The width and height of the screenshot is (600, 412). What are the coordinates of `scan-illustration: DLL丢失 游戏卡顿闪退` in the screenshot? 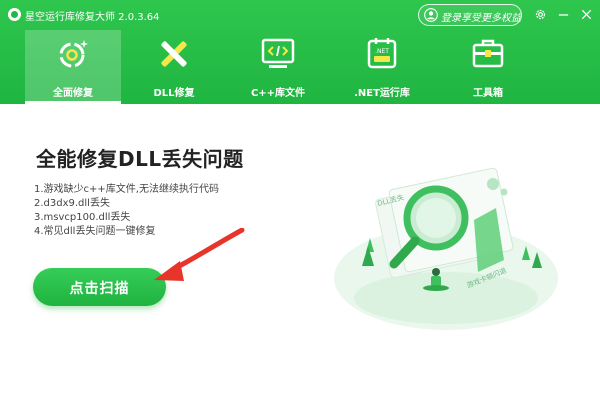 It's located at (446, 248).